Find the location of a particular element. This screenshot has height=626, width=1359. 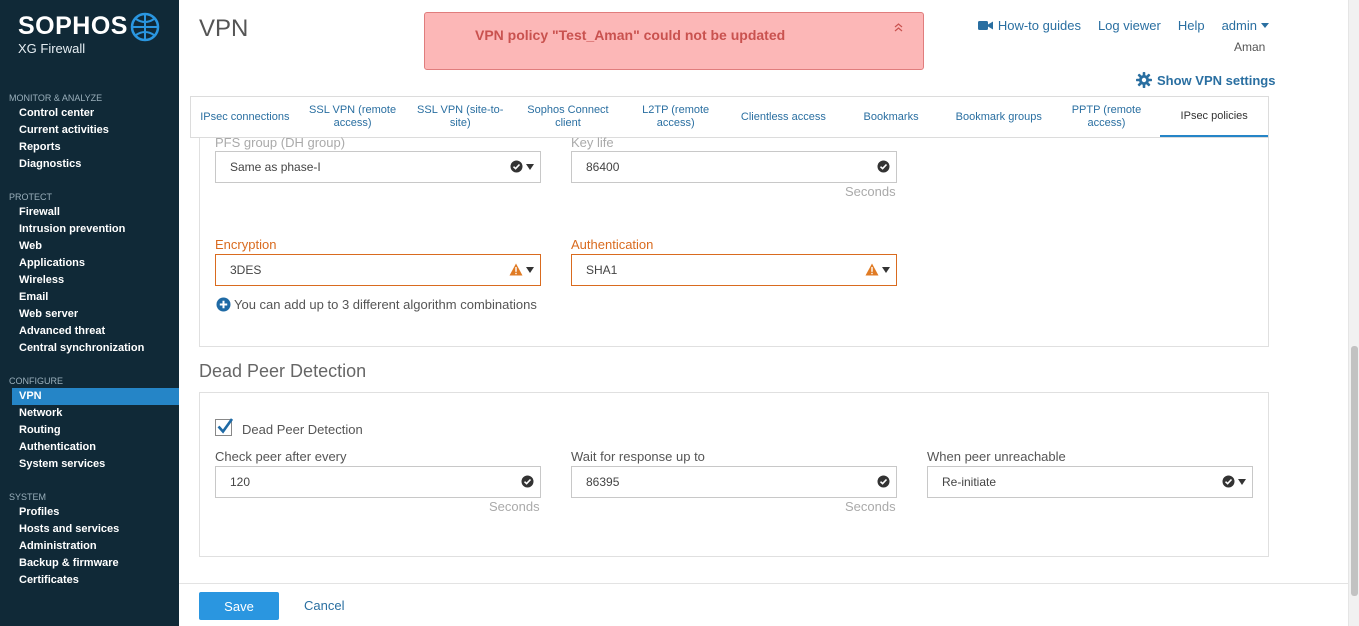

wait-response-unit: Seconds is located at coordinates (870, 506).